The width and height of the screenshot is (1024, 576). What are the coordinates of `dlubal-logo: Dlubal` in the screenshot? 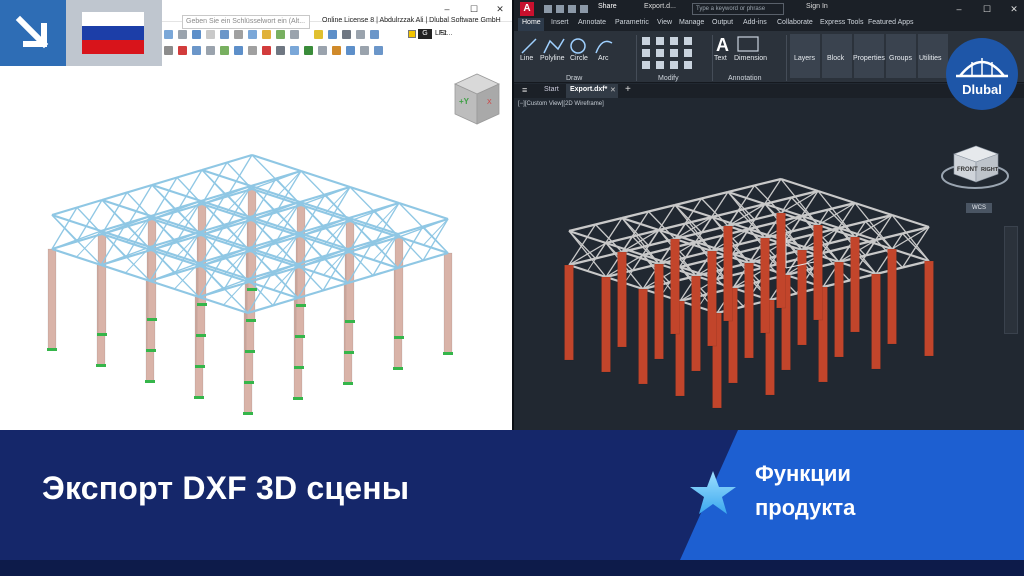 It's located at (982, 74).